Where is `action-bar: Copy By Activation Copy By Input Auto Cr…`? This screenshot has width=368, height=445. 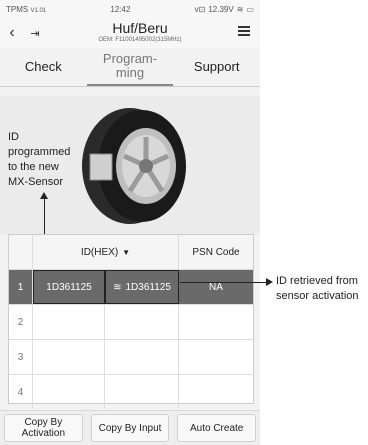
action-bar: Copy By Activation Copy By Input Auto Cr… is located at coordinates (130, 427).